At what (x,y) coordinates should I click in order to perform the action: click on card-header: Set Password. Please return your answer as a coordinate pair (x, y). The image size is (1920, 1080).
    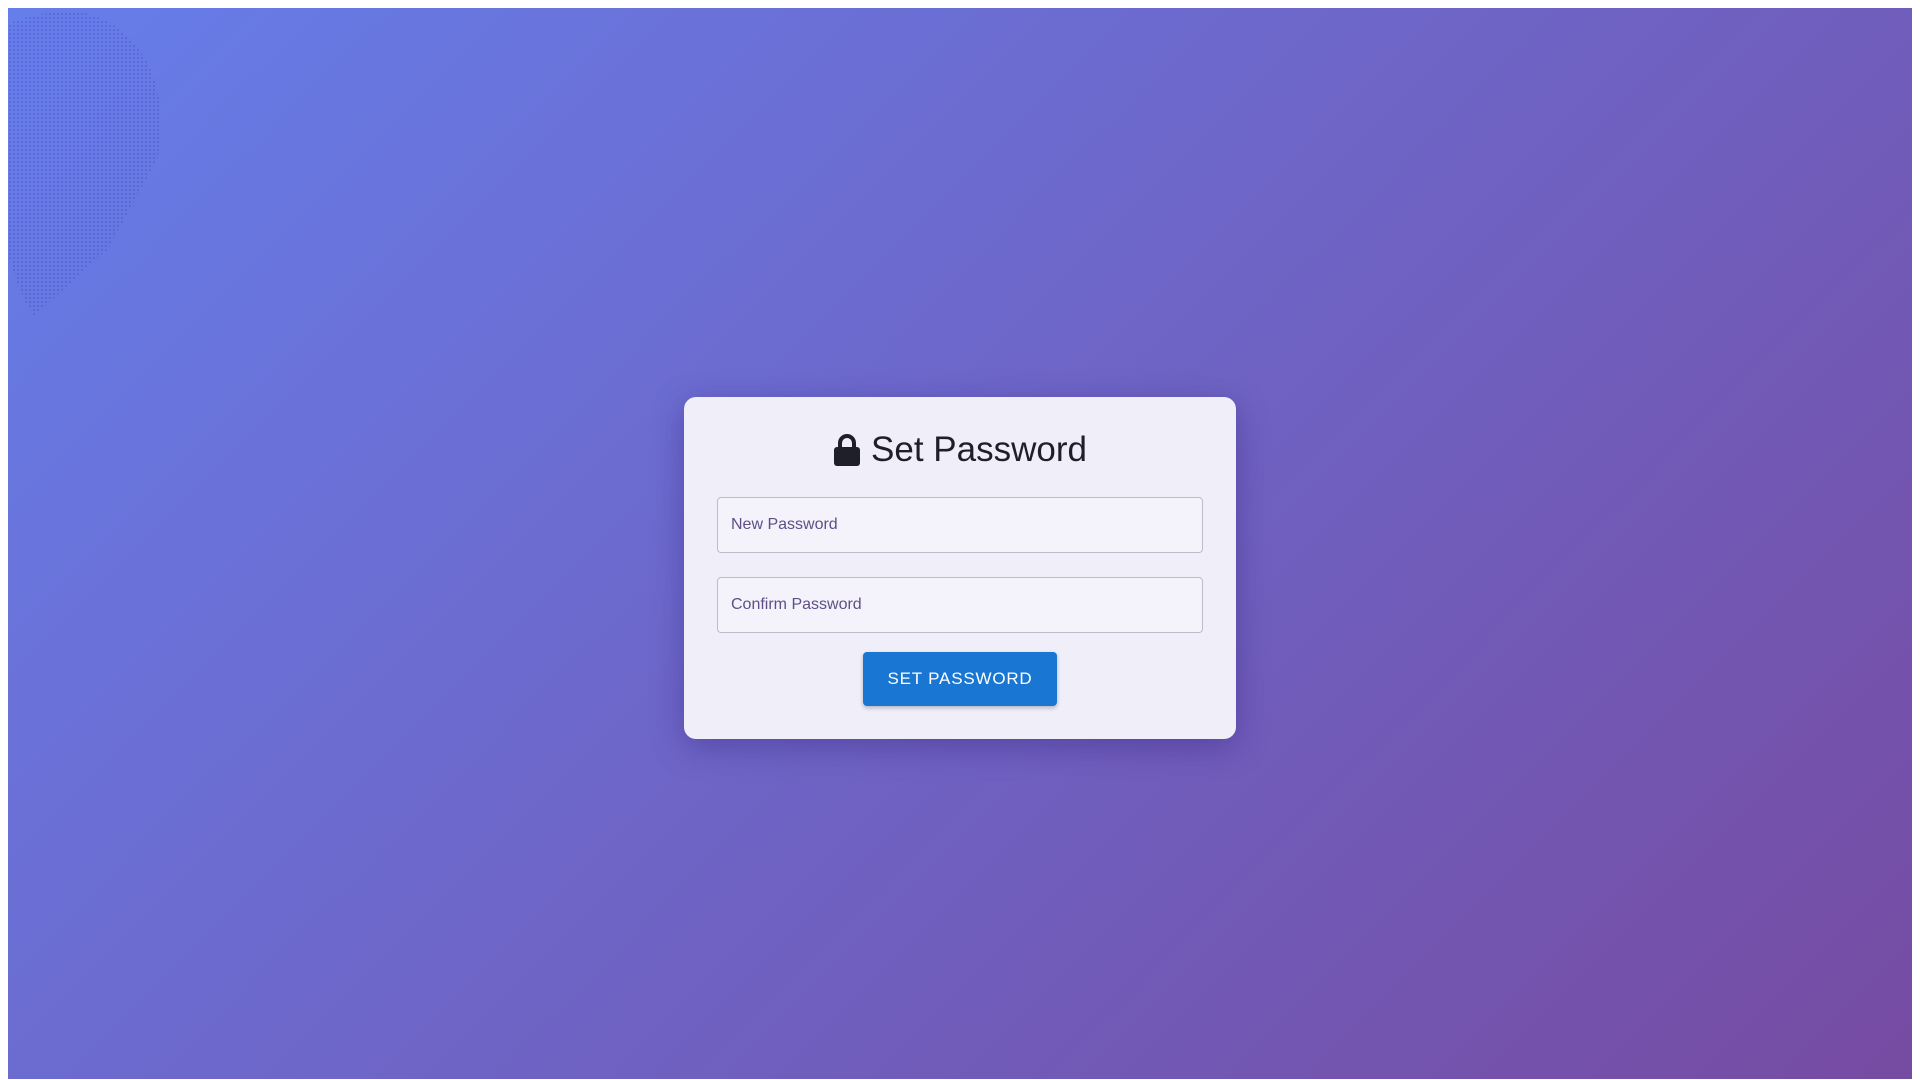
    Looking at the image, I should click on (960, 450).